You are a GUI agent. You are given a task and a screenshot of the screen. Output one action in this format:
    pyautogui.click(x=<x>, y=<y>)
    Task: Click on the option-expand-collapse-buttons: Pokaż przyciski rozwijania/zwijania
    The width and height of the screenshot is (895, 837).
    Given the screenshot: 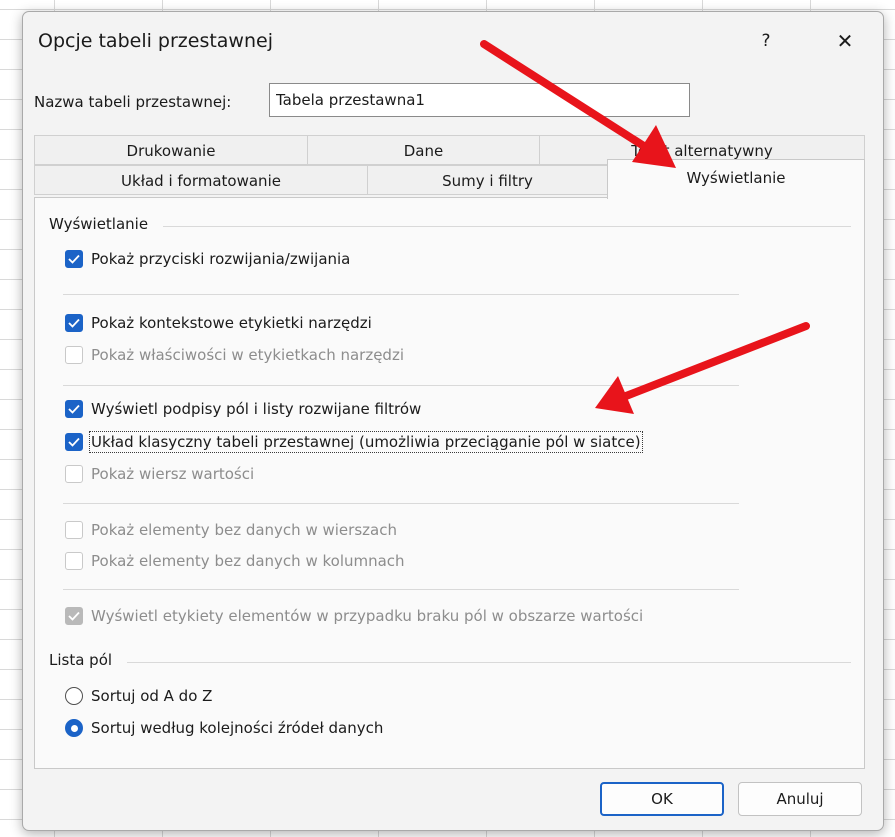 What is the action you would take?
    pyautogui.click(x=207, y=259)
    